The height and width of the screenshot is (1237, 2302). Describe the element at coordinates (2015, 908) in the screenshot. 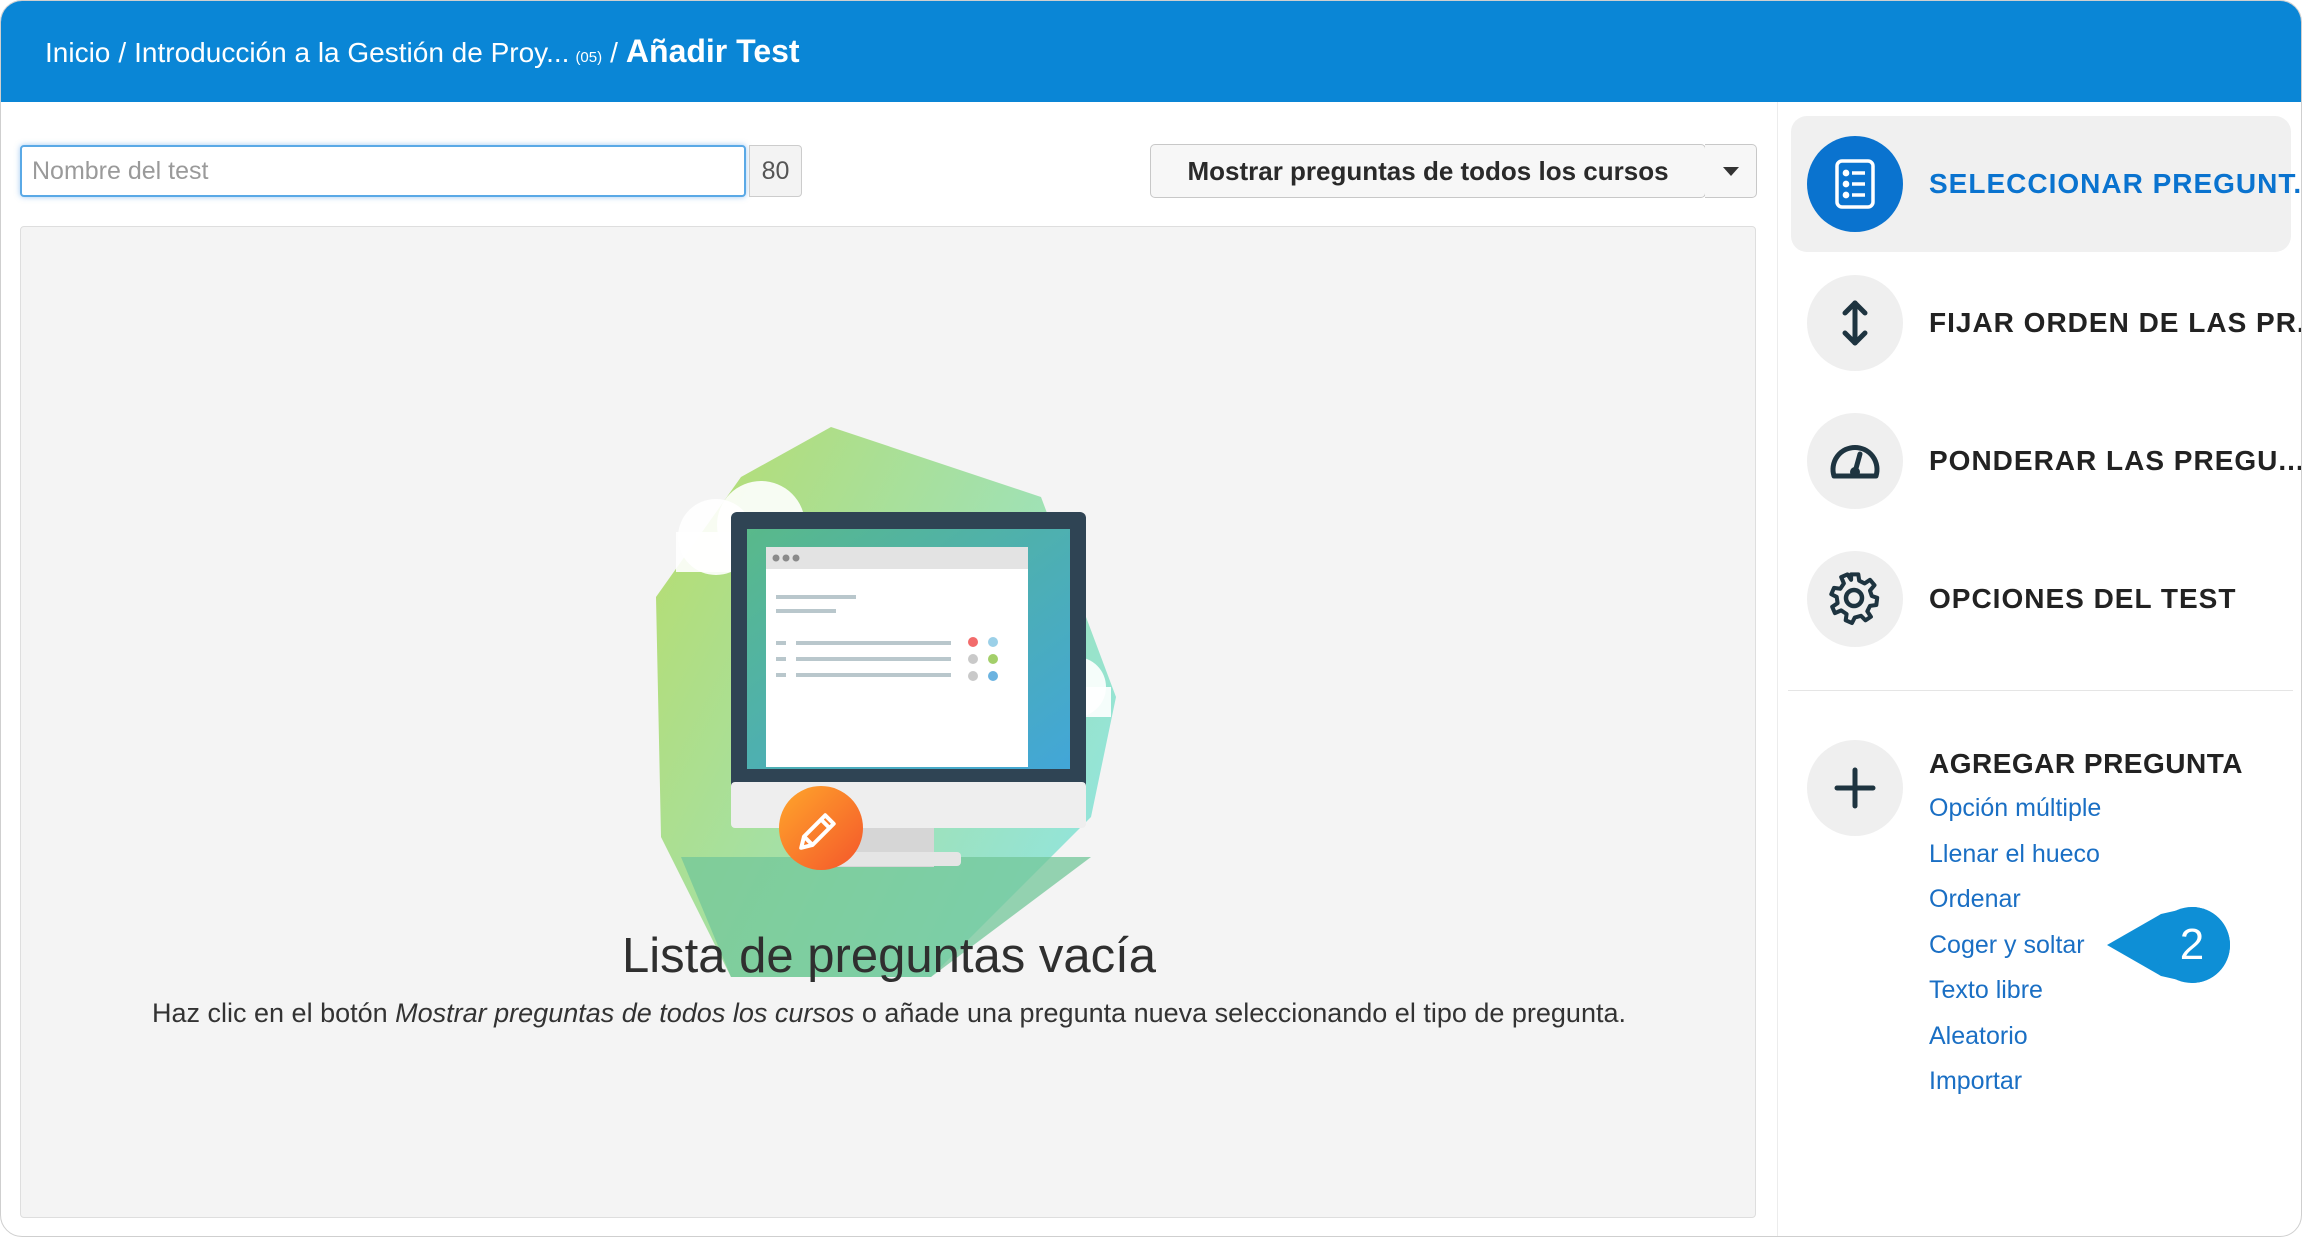

I see `question-type-ordering: Ordenar` at that location.